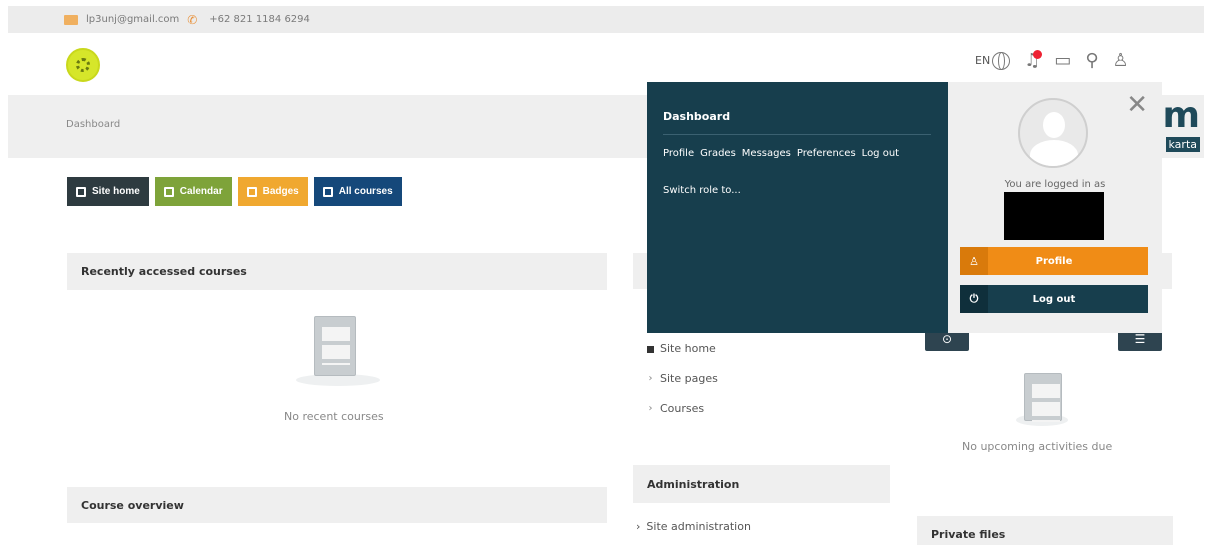 The image size is (1209, 545). What do you see at coordinates (761, 484) in the screenshot?
I see `administration-header: Administration` at bounding box center [761, 484].